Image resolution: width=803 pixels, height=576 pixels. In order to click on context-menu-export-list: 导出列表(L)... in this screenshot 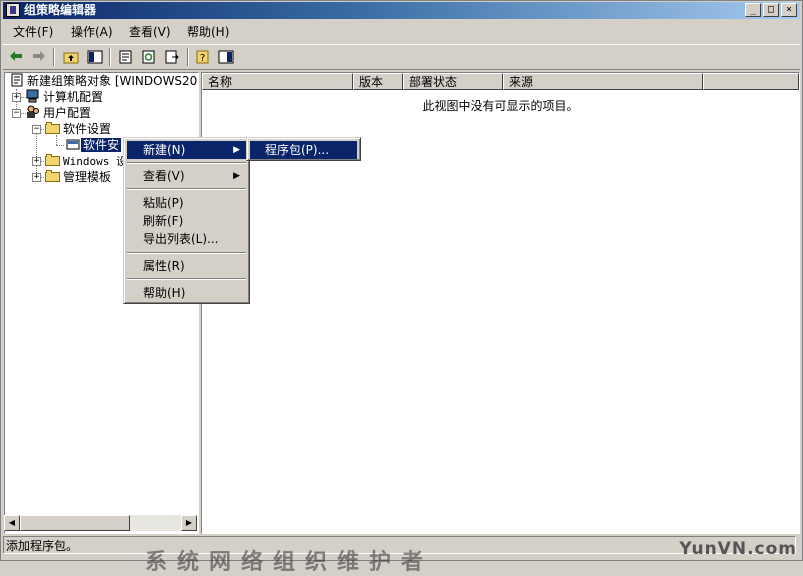, I will do `click(186, 239)`.